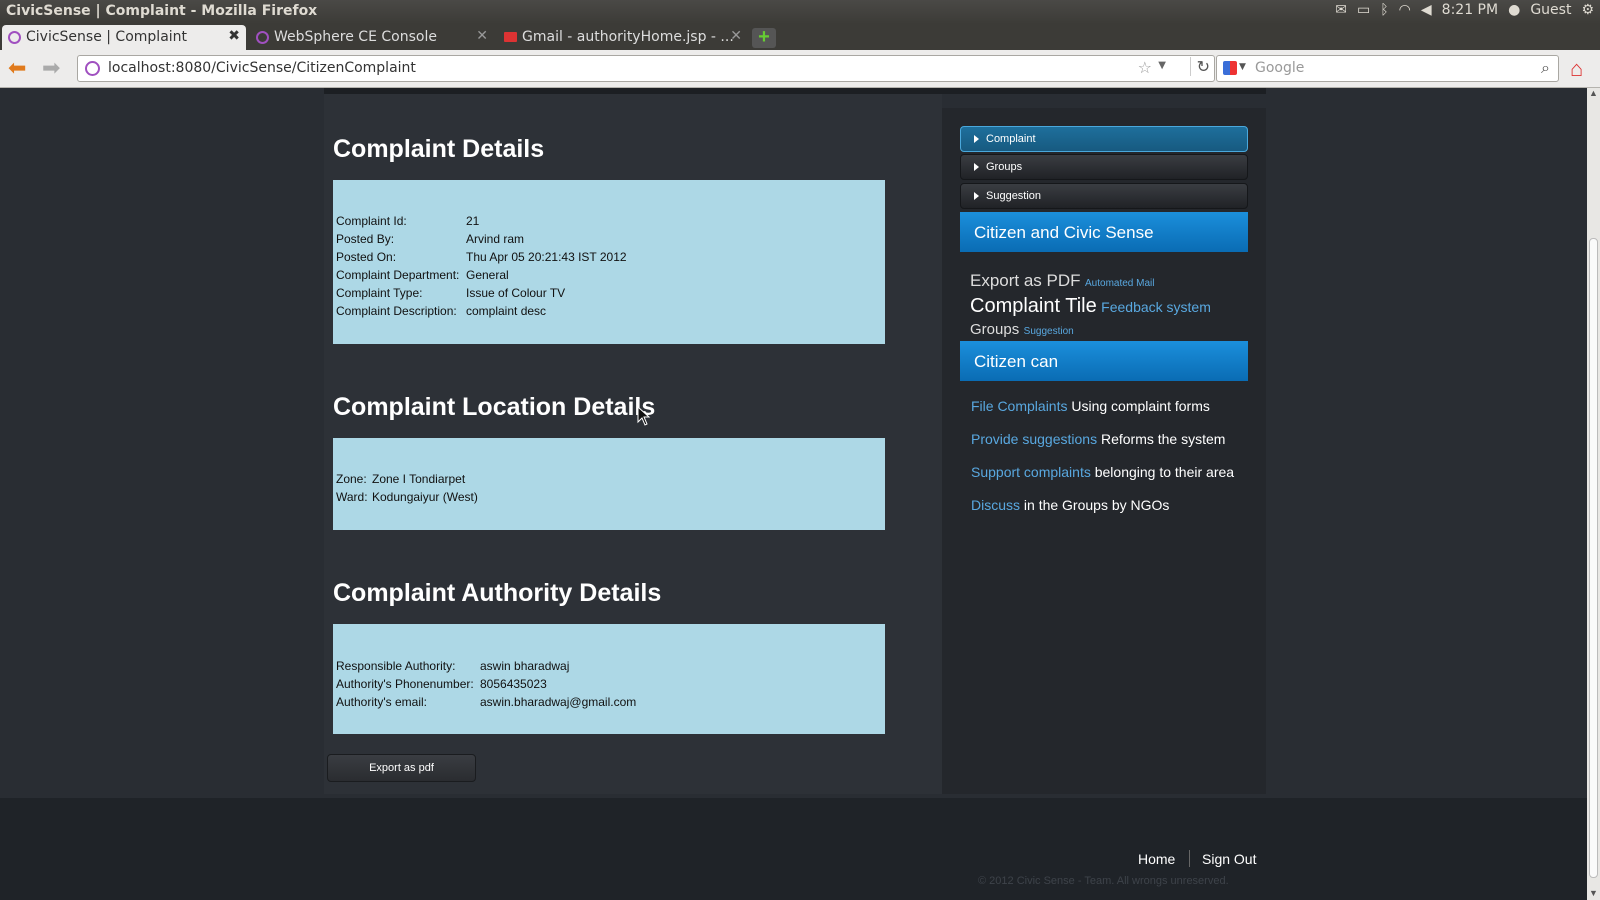  What do you see at coordinates (1090, 406) in the screenshot?
I see `citizen-can-item: File Complaints Using complaint forms` at bounding box center [1090, 406].